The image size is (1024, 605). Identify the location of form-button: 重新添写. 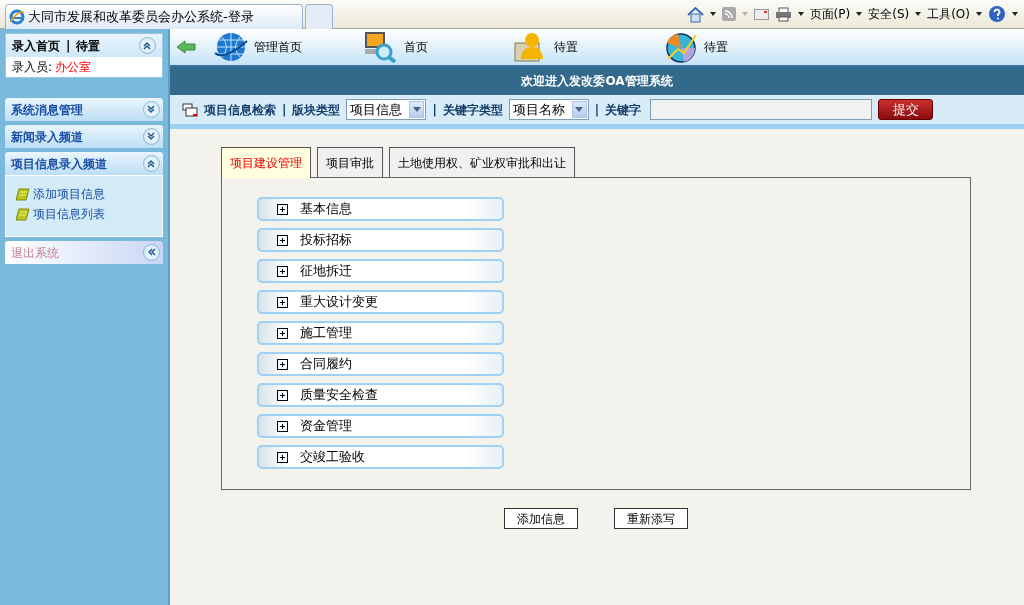
(651, 518).